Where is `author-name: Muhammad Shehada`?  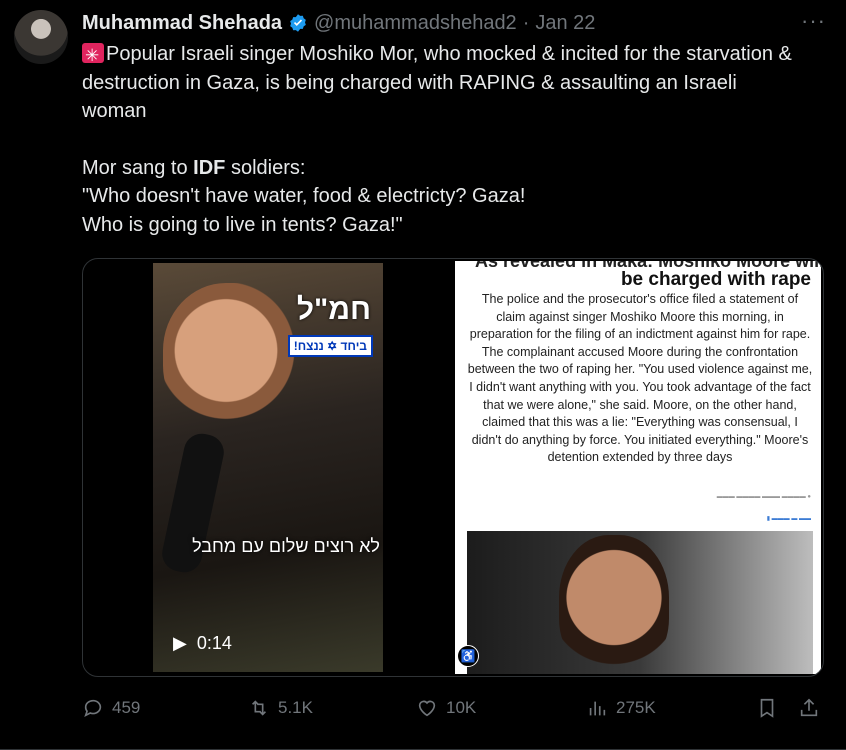 author-name: Muhammad Shehada is located at coordinates (182, 23).